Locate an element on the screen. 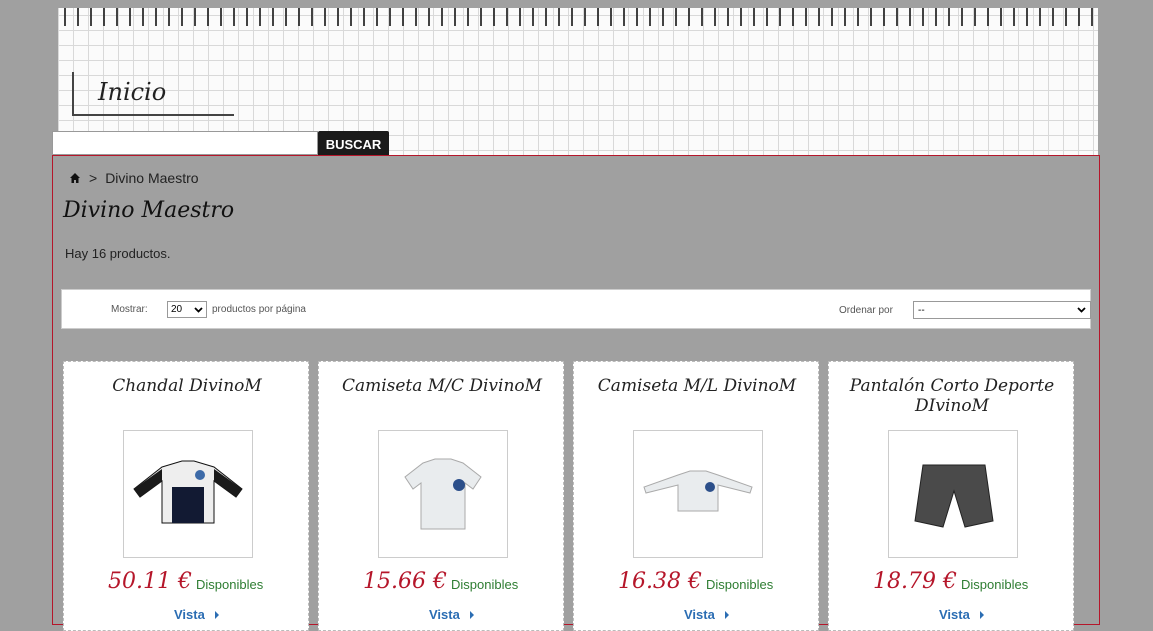  inicio-link: Inicio is located at coordinates (132, 92).